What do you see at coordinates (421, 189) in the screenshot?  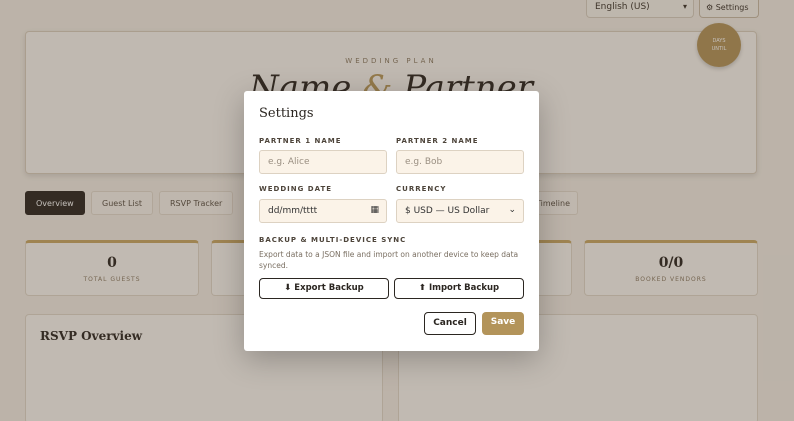 I see `currency-label: CURRENCY` at bounding box center [421, 189].